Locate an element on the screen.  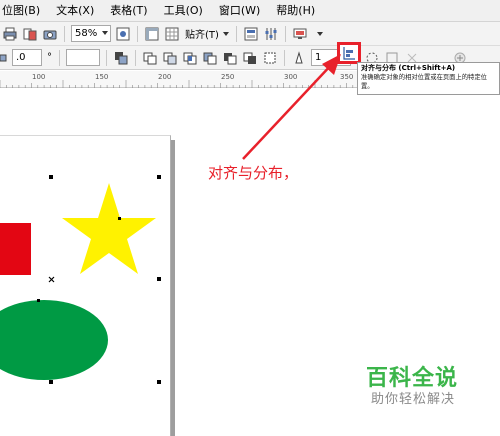
ruler-label: 350 is located at coordinates (347, 77).